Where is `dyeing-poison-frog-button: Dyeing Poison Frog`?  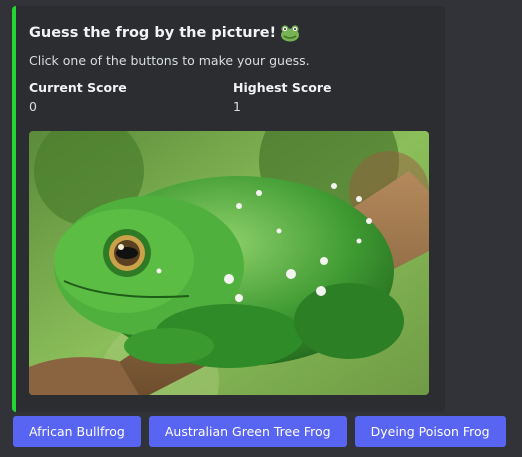 dyeing-poison-frog-button: Dyeing Poison Frog is located at coordinates (430, 431).